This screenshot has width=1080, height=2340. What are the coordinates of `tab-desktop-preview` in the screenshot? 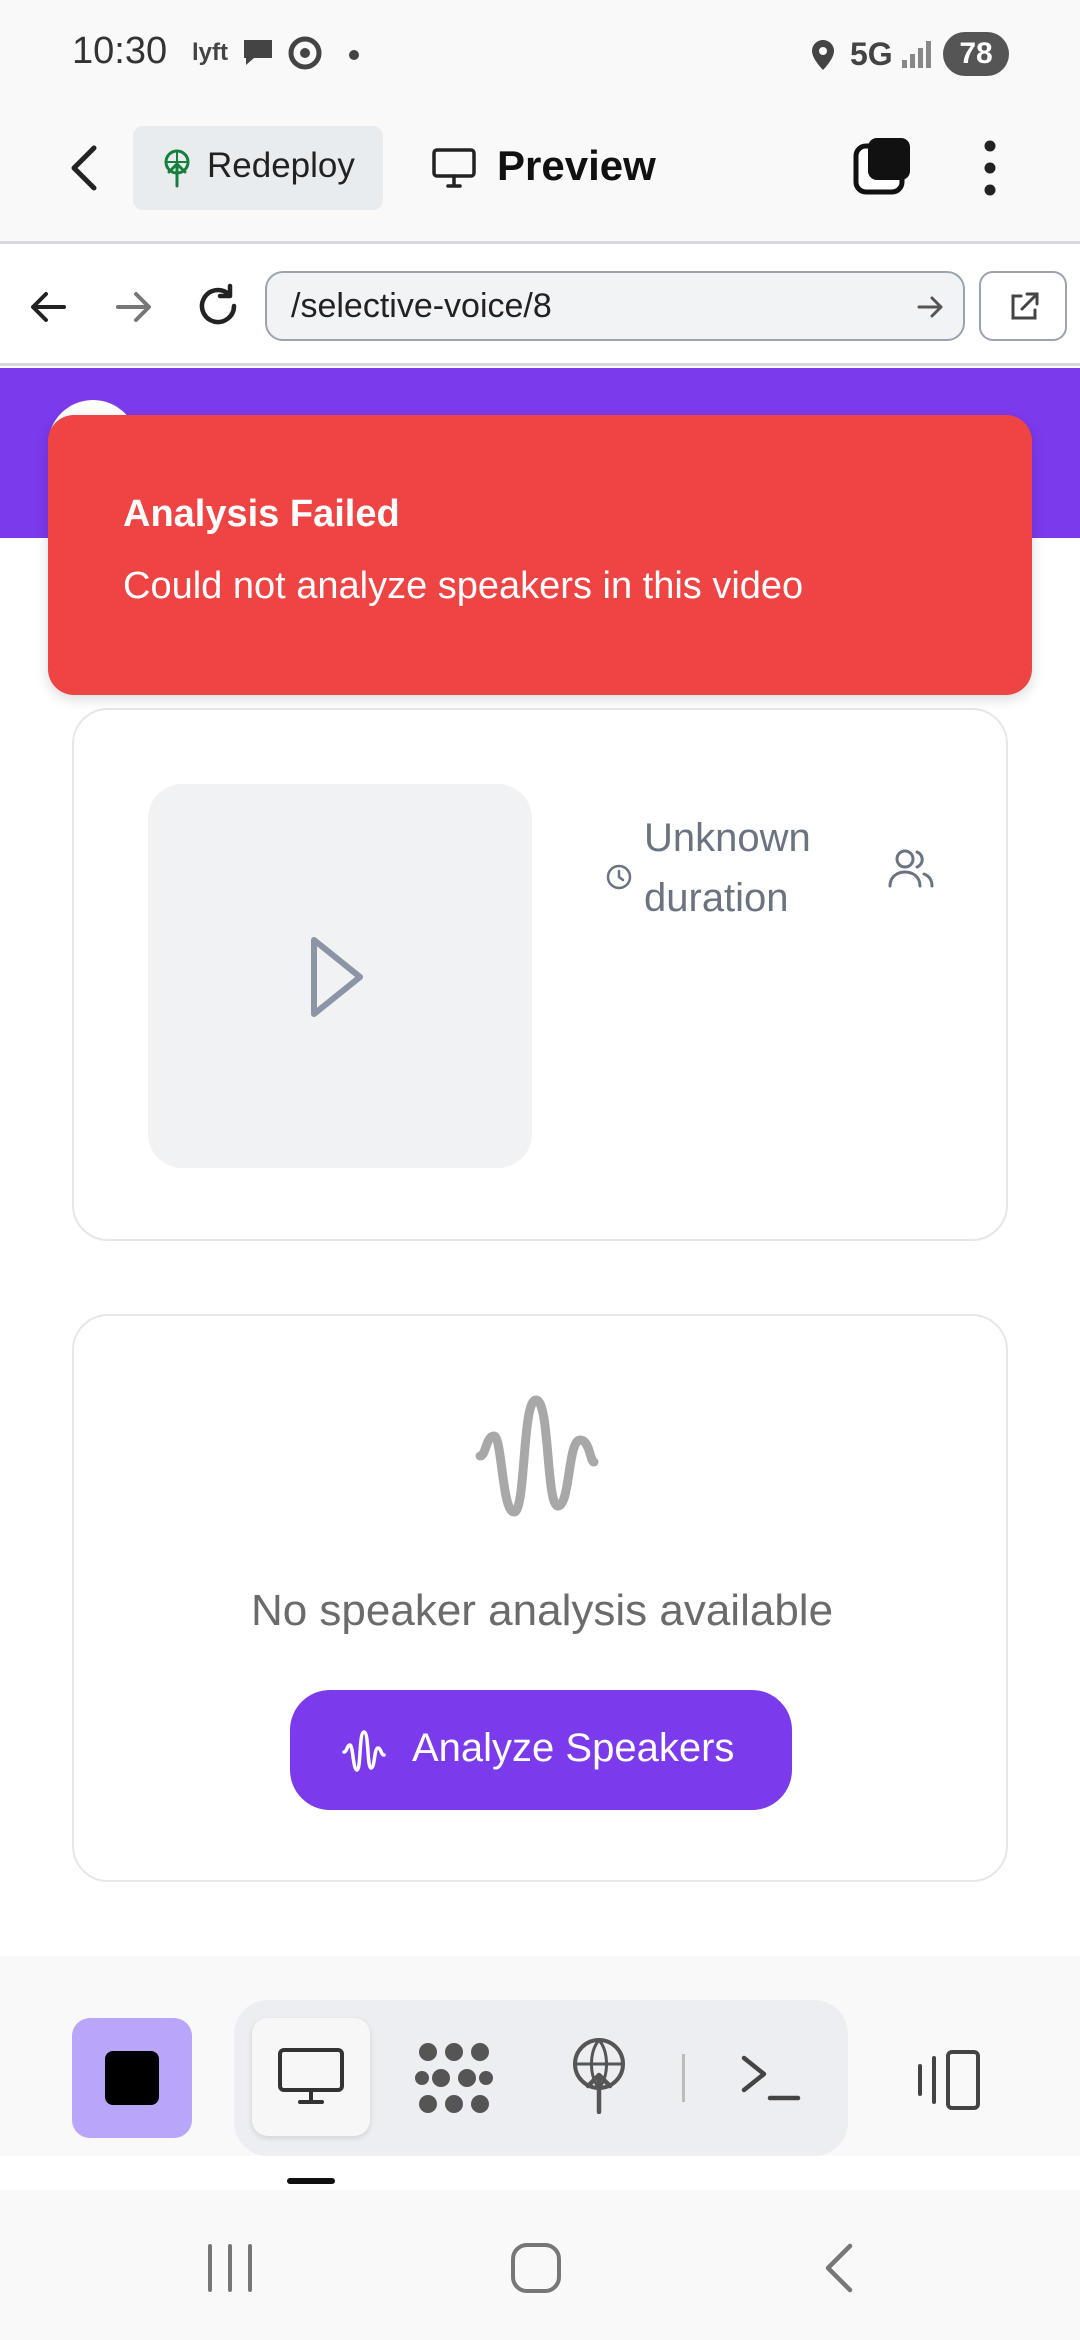 It's located at (311, 2077).